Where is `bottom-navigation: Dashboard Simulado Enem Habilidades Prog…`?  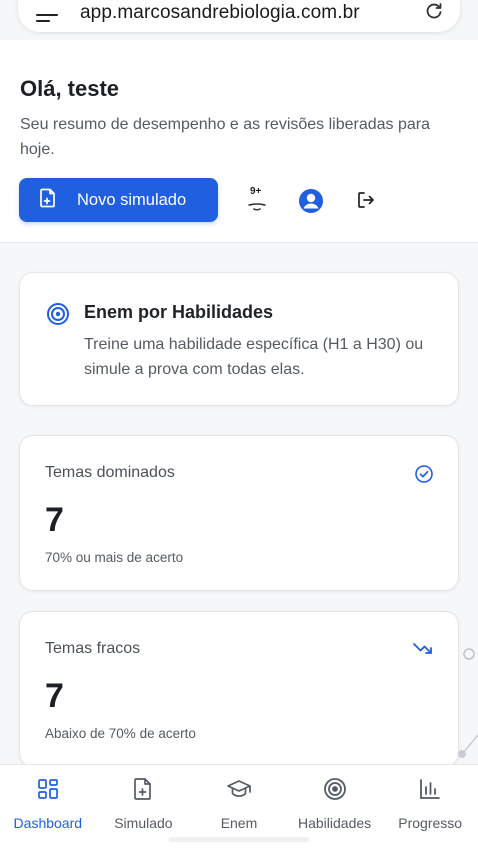 bottom-navigation: Dashboard Simulado Enem Habilidades Prog… is located at coordinates (239, 807).